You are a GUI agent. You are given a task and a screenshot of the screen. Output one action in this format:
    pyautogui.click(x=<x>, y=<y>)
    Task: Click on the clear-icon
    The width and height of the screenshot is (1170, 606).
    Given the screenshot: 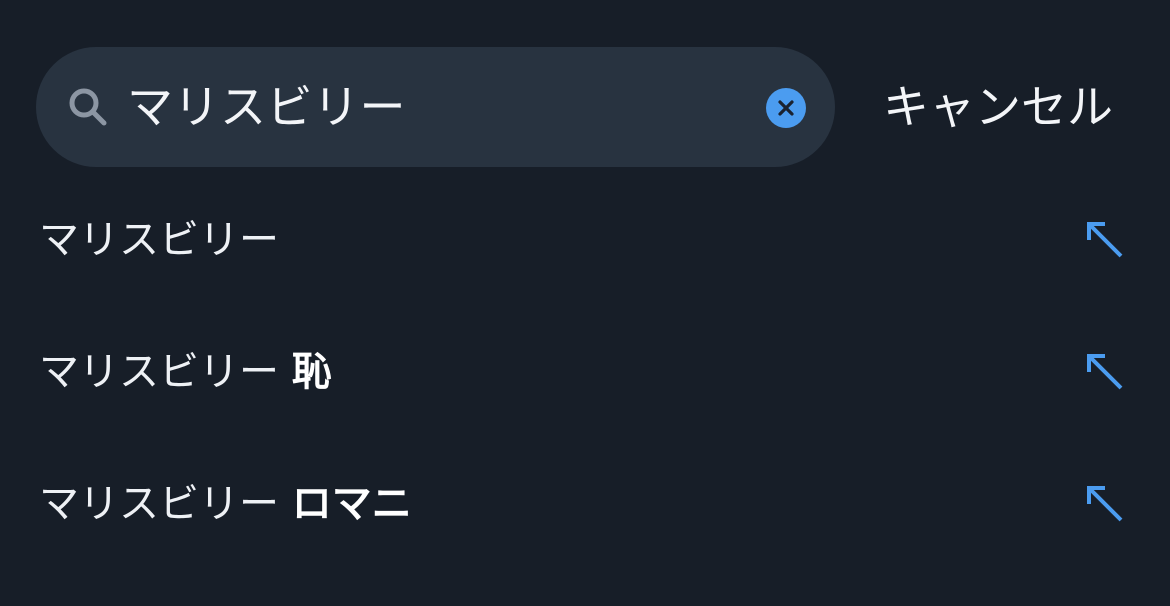 What is the action you would take?
    pyautogui.click(x=786, y=108)
    